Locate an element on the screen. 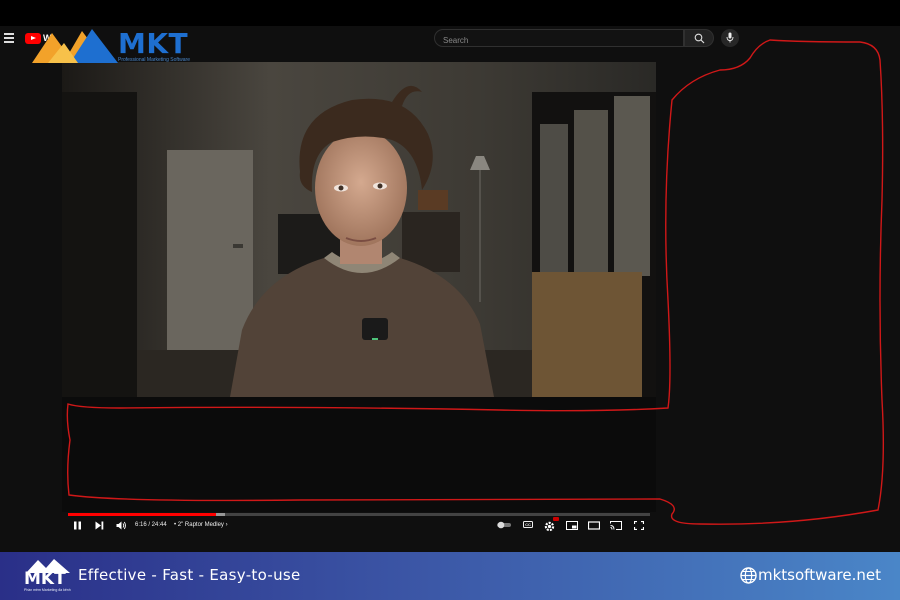 This screenshot has height=600, width=900. hamburger-menu-icon is located at coordinates (9, 38).